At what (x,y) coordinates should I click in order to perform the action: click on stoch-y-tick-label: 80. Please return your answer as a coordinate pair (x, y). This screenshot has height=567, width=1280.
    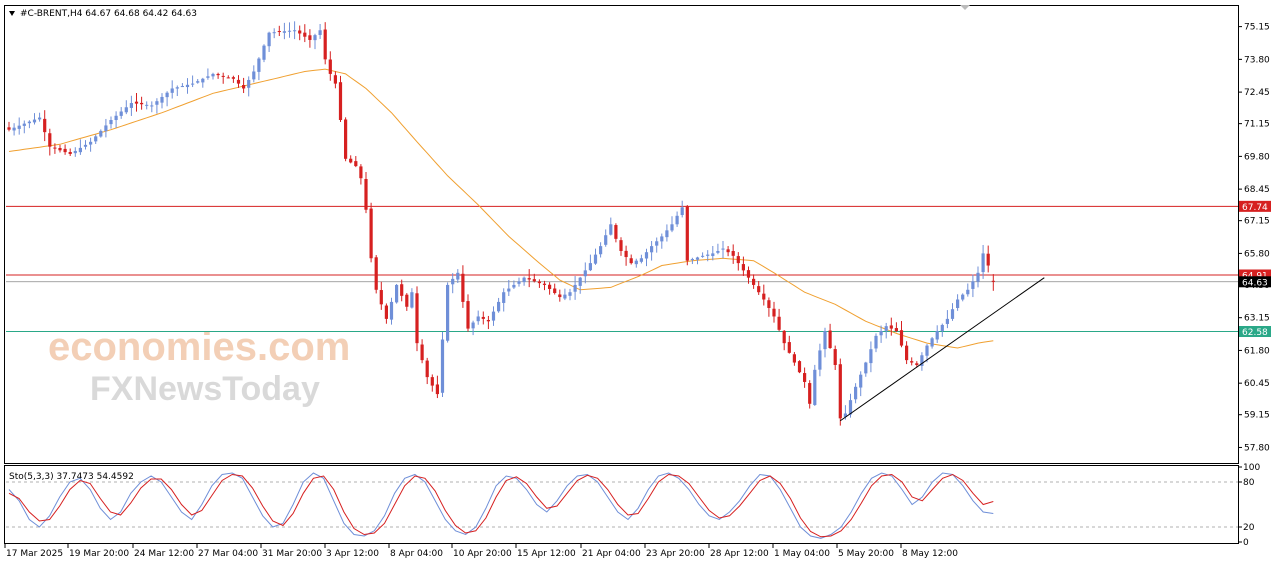
    Looking at the image, I should click on (1249, 483).